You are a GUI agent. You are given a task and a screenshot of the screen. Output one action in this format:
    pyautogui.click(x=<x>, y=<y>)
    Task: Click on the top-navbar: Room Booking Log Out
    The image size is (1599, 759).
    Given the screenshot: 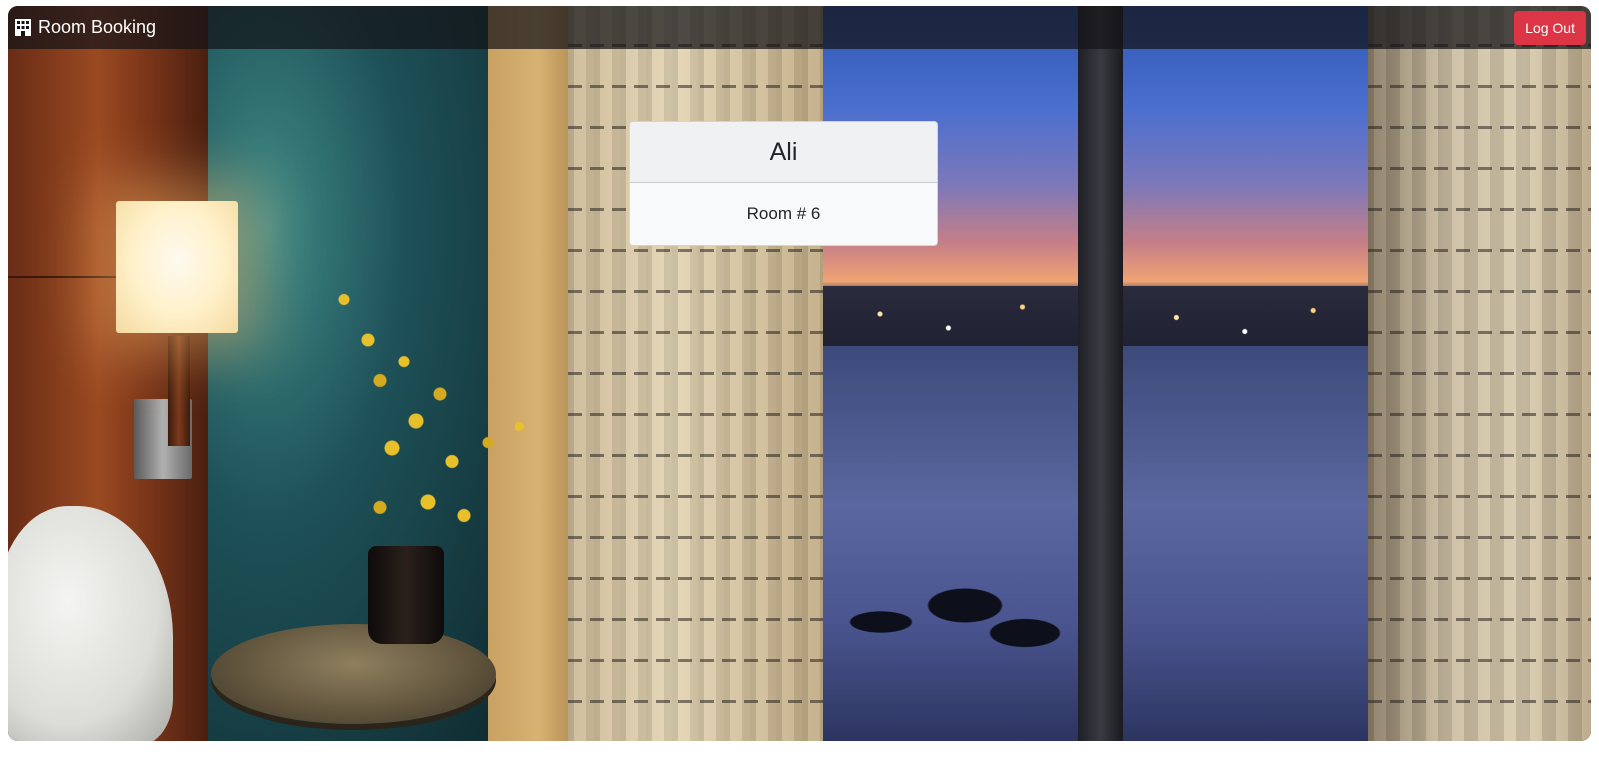 What is the action you would take?
    pyautogui.click(x=799, y=27)
    